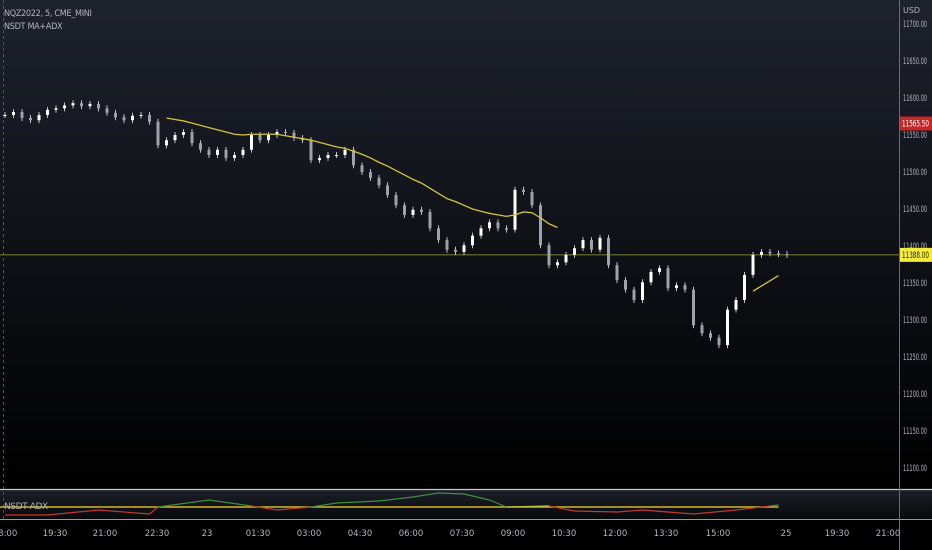  I want to click on y-tick-label: 11700.00, so click(915, 25).